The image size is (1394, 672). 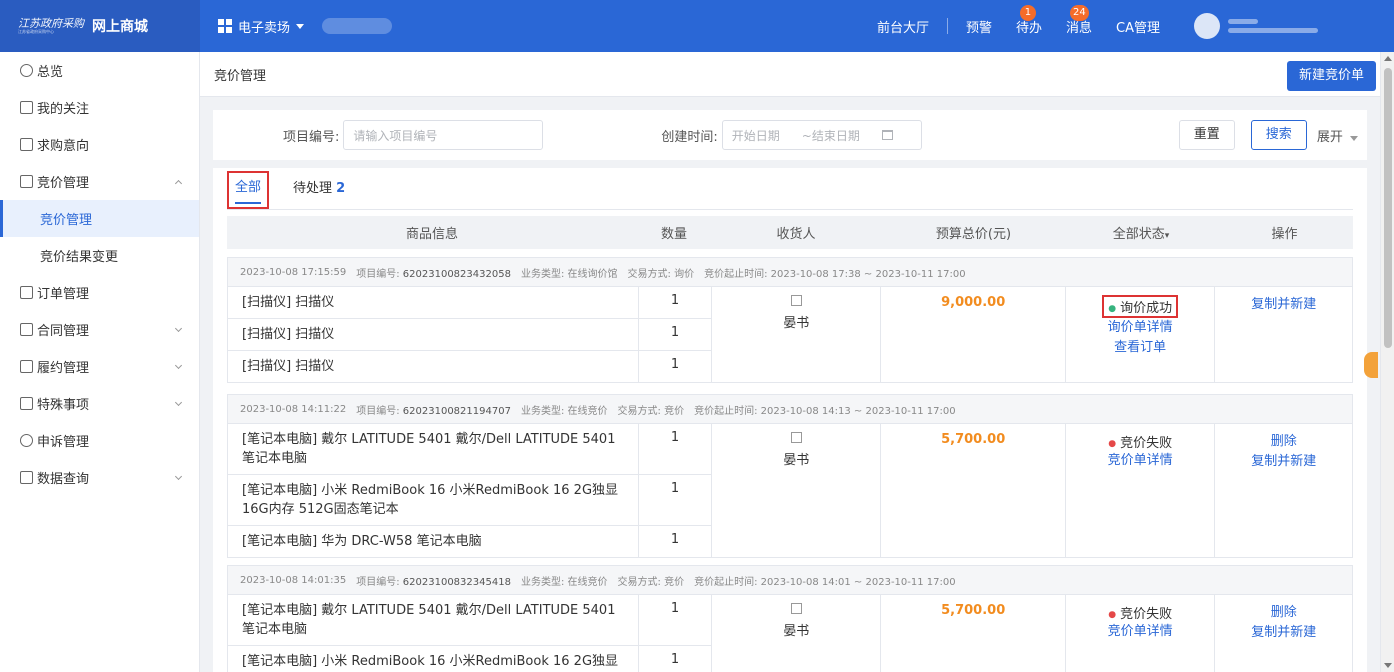 I want to click on warning-link: 预警, so click(x=979, y=26).